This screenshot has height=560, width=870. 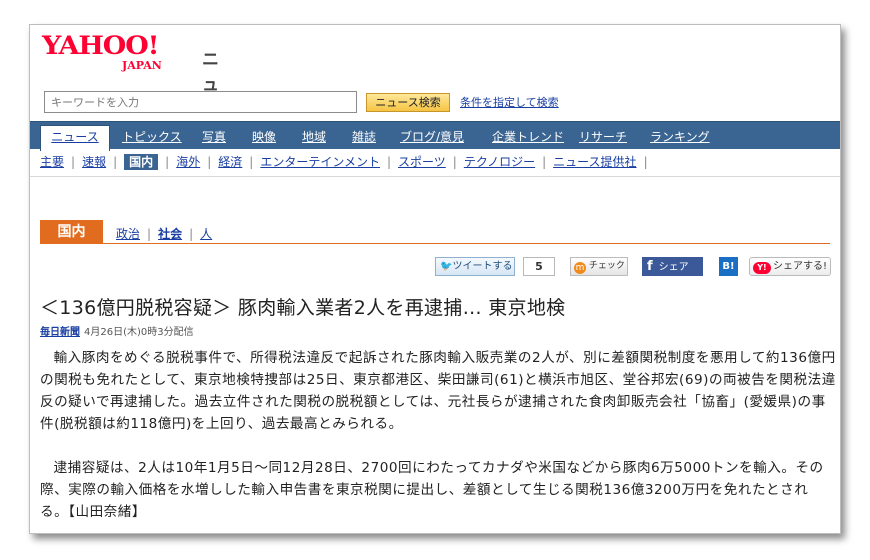 What do you see at coordinates (509, 102) in the screenshot?
I see `advanced-search-link: 条件を指定して検索` at bounding box center [509, 102].